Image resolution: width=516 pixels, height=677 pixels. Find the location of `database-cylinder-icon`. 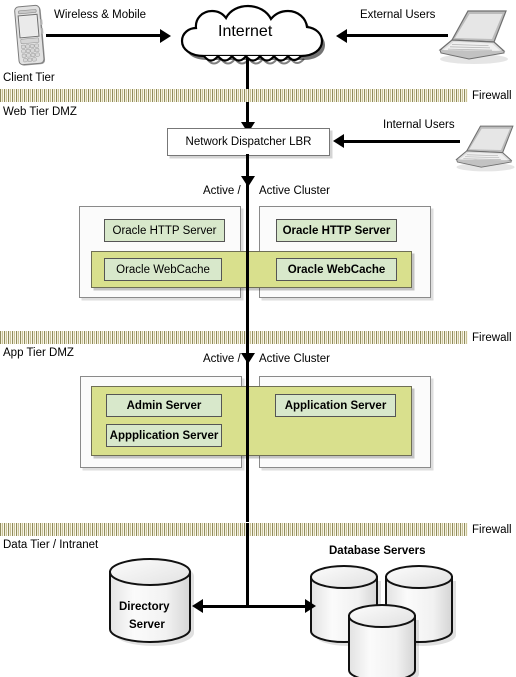

database-cylinder-icon is located at coordinates (383, 640).